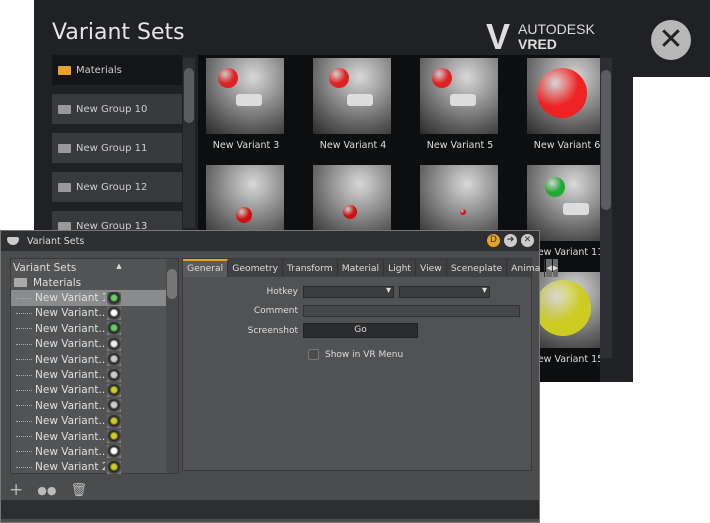 Image resolution: width=710 pixels, height=523 pixels. Describe the element at coordinates (526, 268) in the screenshot. I see `tab-anima: Anima` at that location.